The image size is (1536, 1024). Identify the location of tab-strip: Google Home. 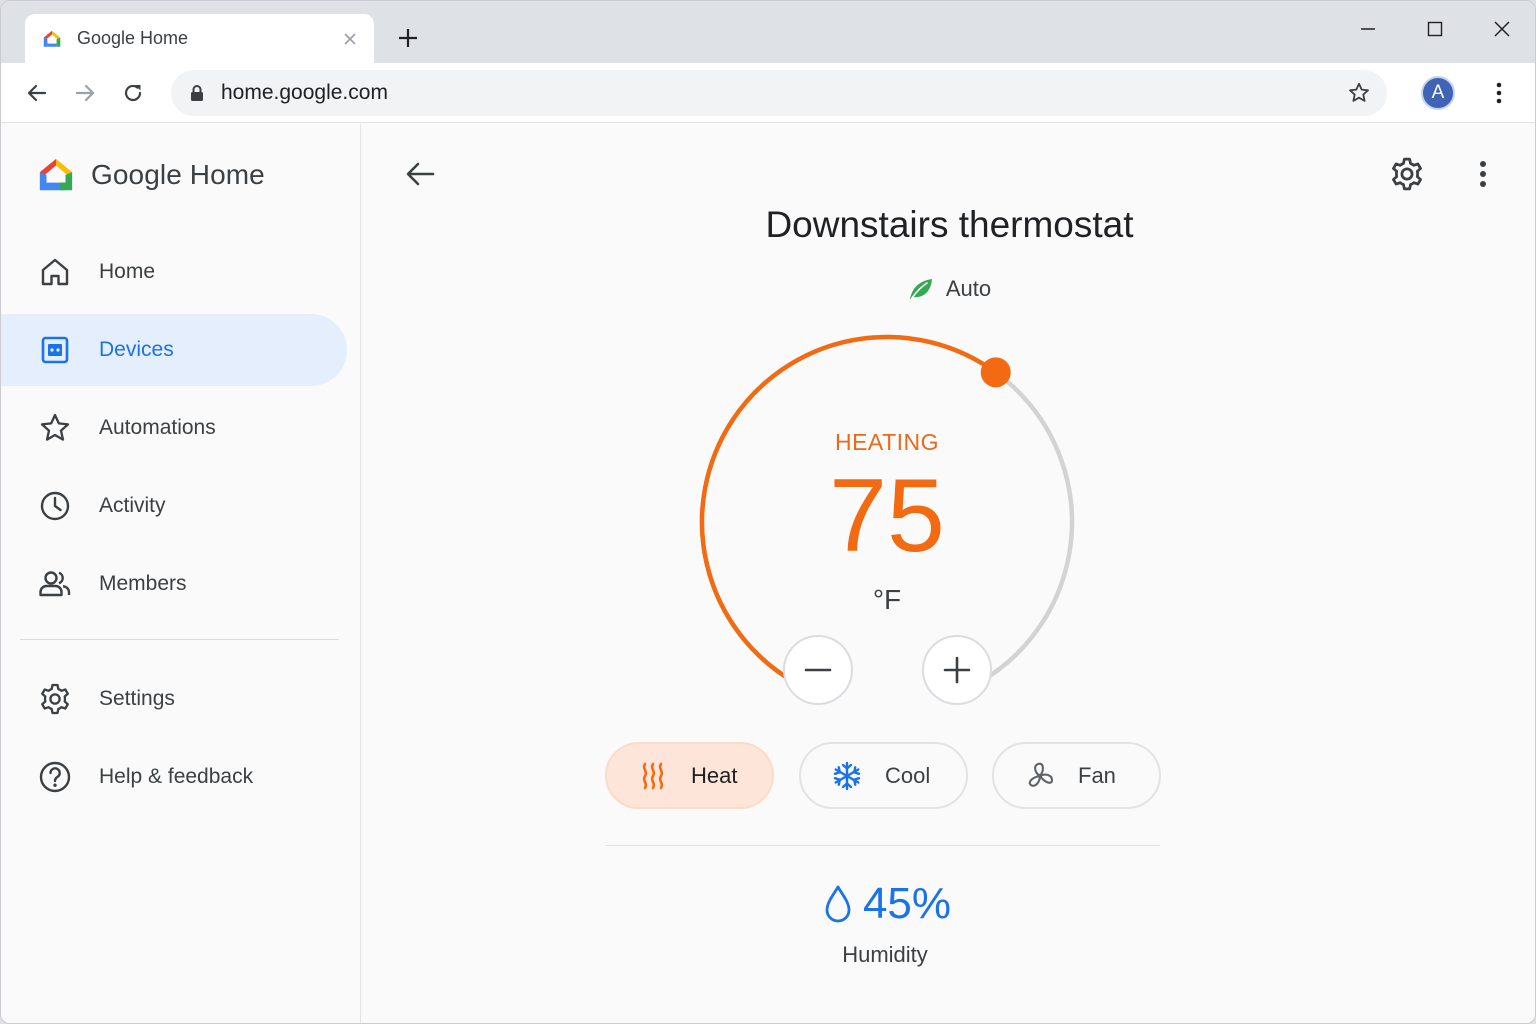
(768, 32).